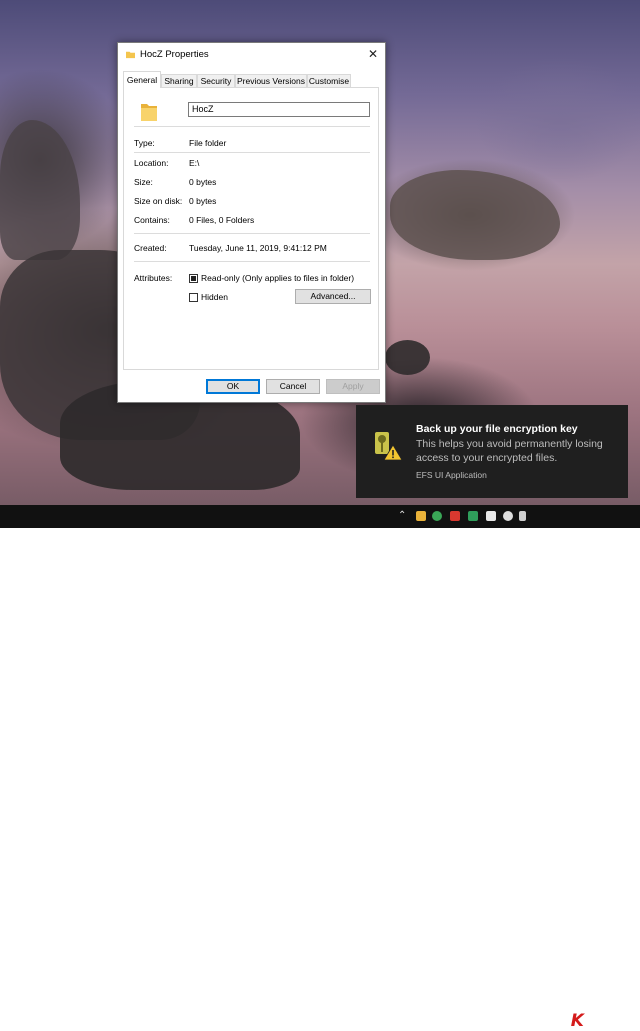 This screenshot has height=1031, width=640. Describe the element at coordinates (437, 516) in the screenshot. I see `chrome-icon` at that location.